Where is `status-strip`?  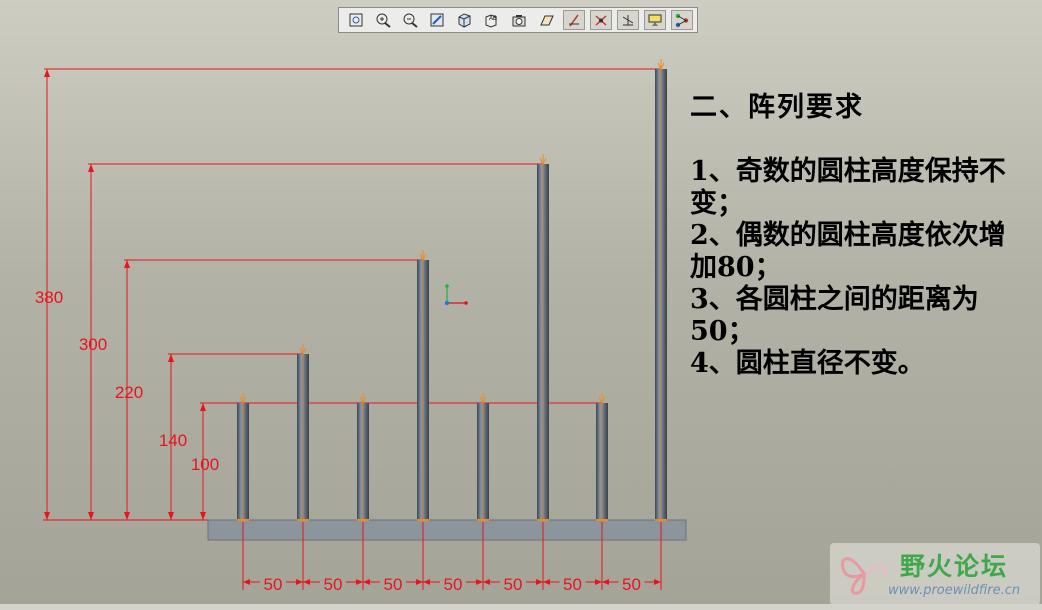
status-strip is located at coordinates (521, 607).